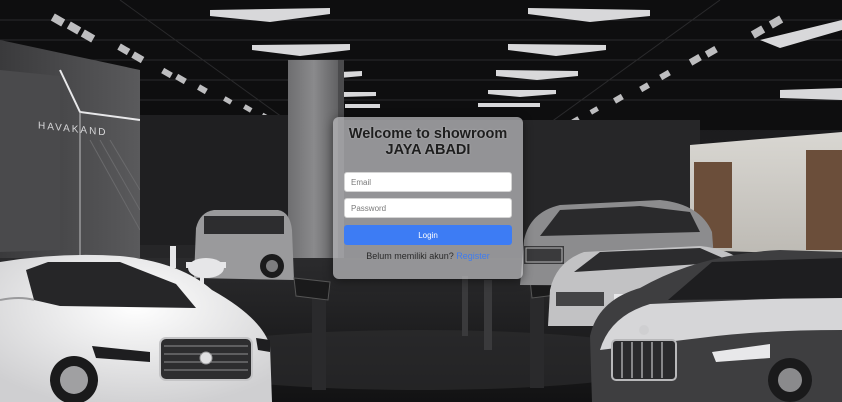 The height and width of the screenshot is (402, 842). What do you see at coordinates (473, 256) in the screenshot?
I see `register-link: Register` at bounding box center [473, 256].